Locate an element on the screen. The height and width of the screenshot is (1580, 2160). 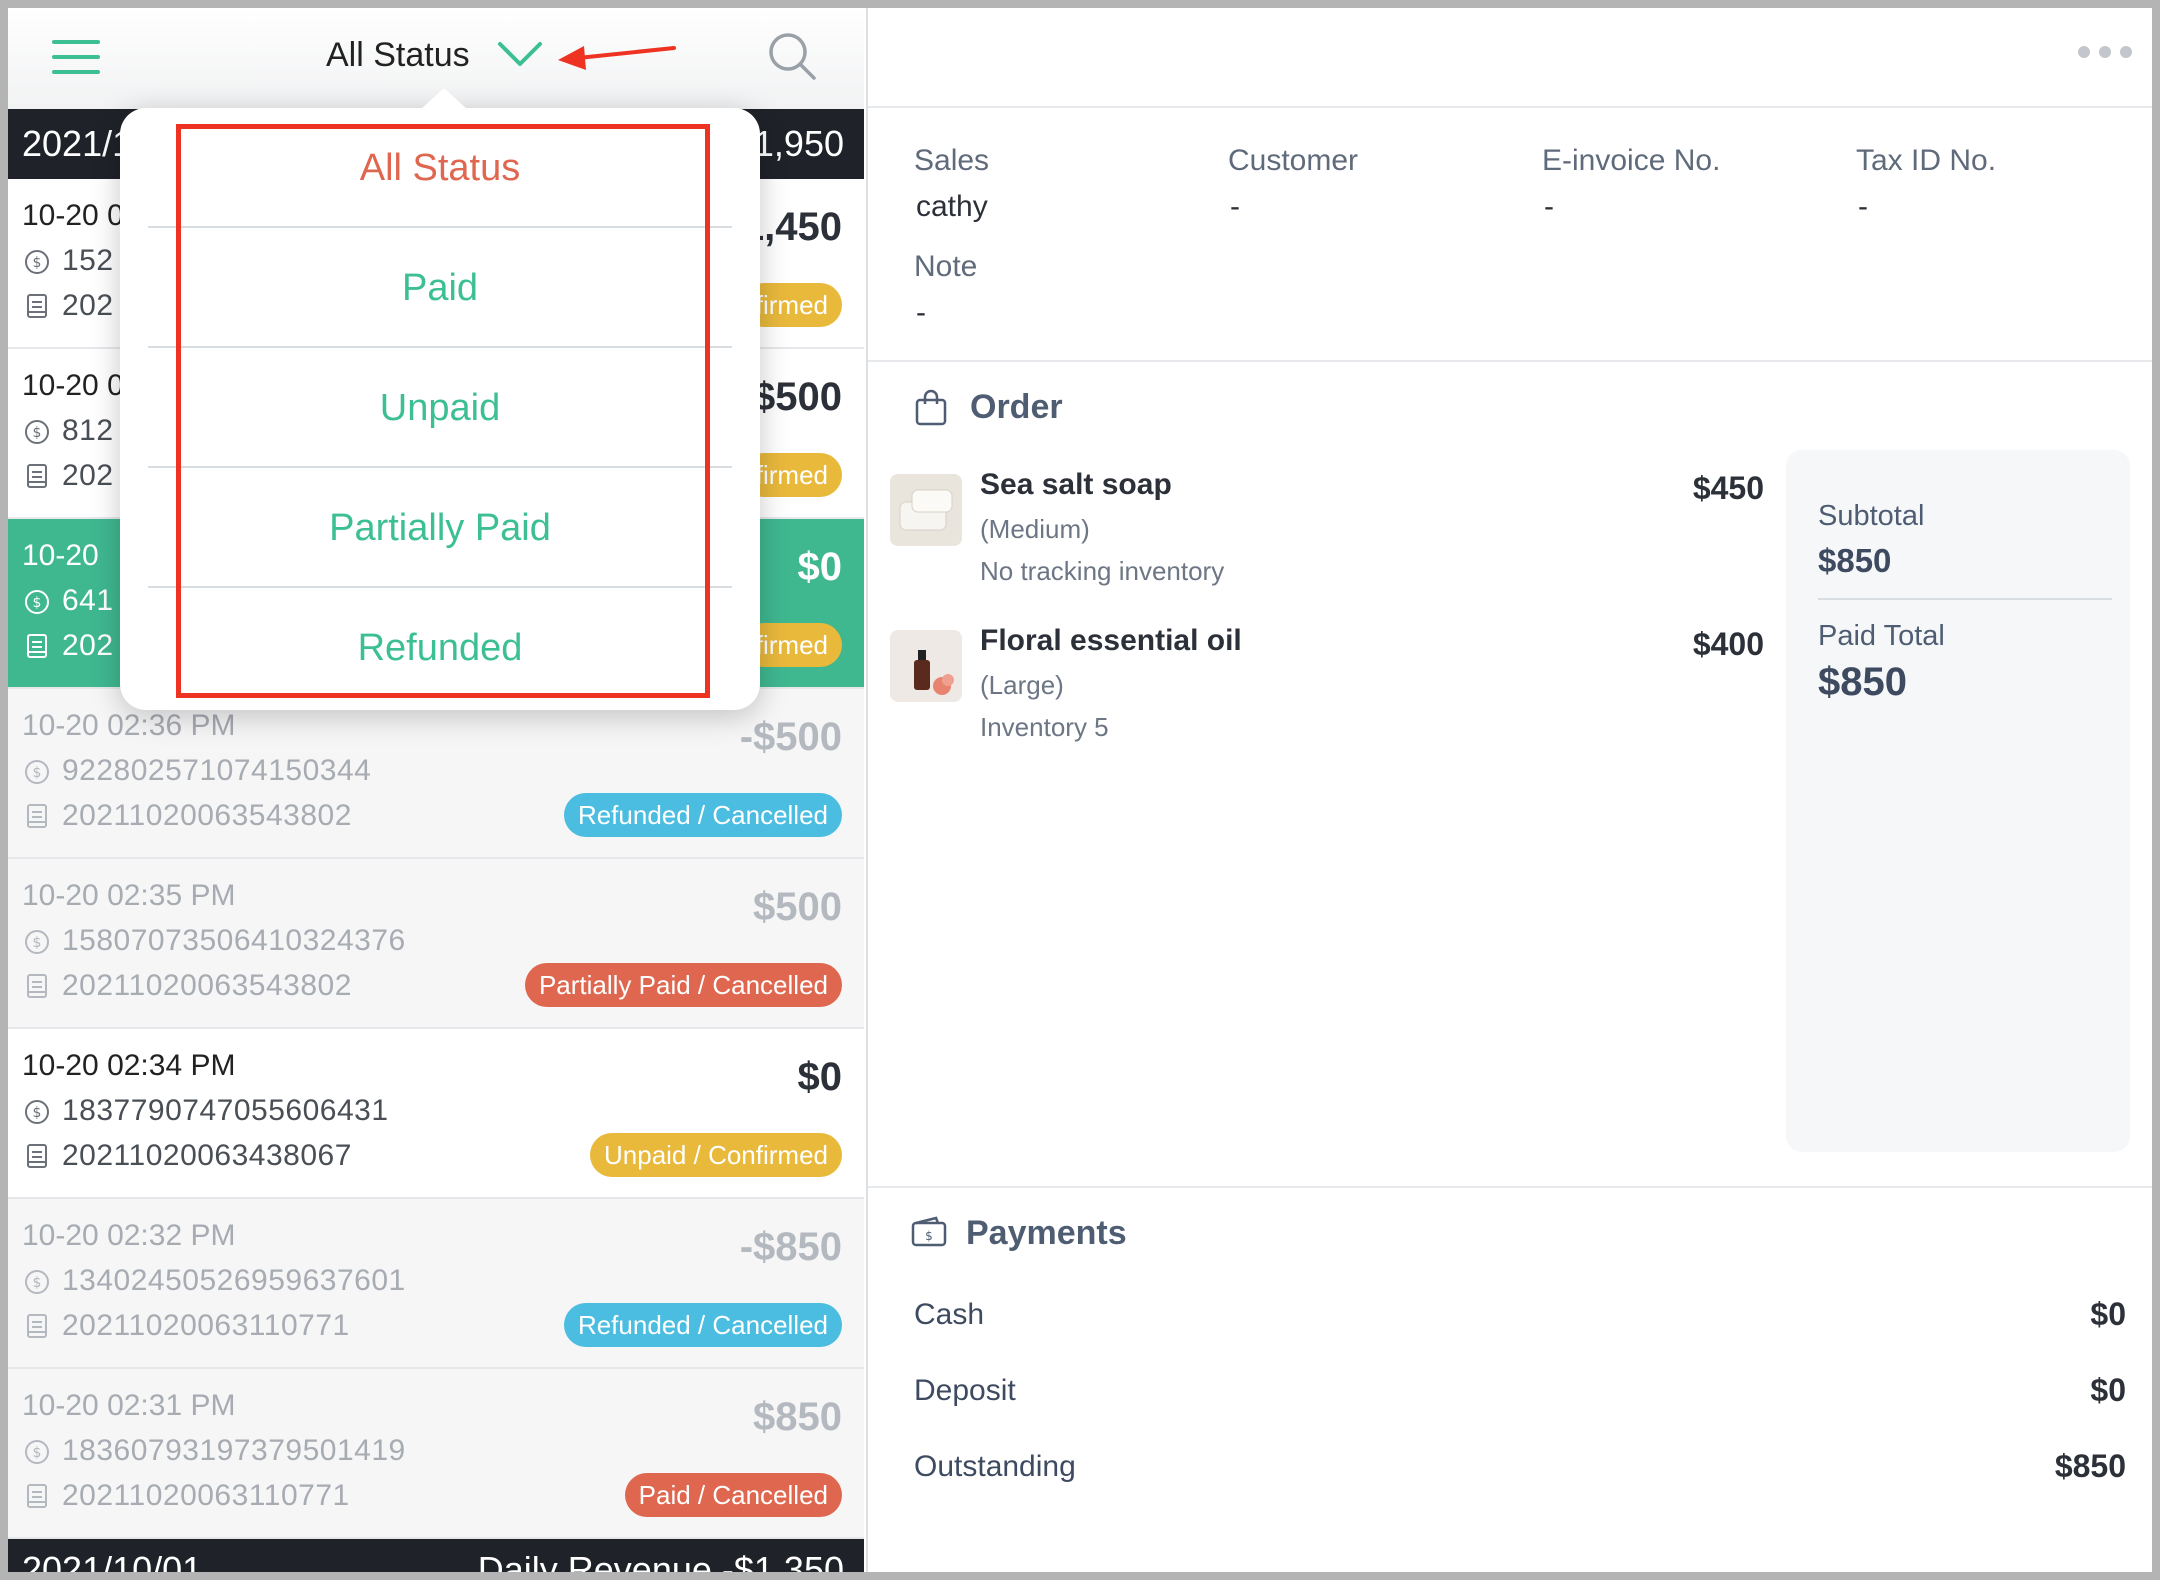
status-option-partially-paid: Partially Paid is located at coordinates (440, 528).